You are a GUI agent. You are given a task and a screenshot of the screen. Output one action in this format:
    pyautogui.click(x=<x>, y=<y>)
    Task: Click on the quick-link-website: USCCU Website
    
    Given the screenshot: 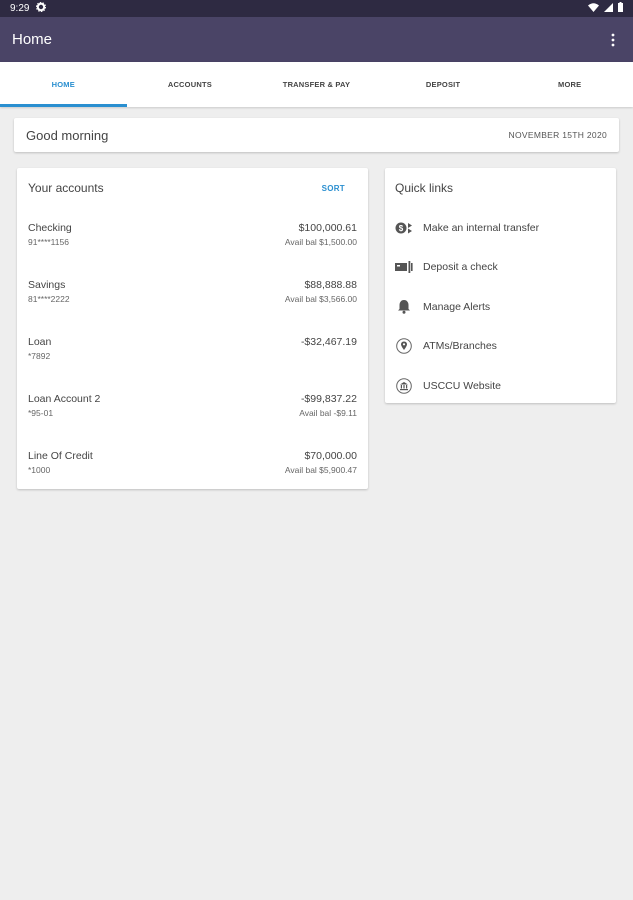 What is the action you would take?
    pyautogui.click(x=500, y=386)
    